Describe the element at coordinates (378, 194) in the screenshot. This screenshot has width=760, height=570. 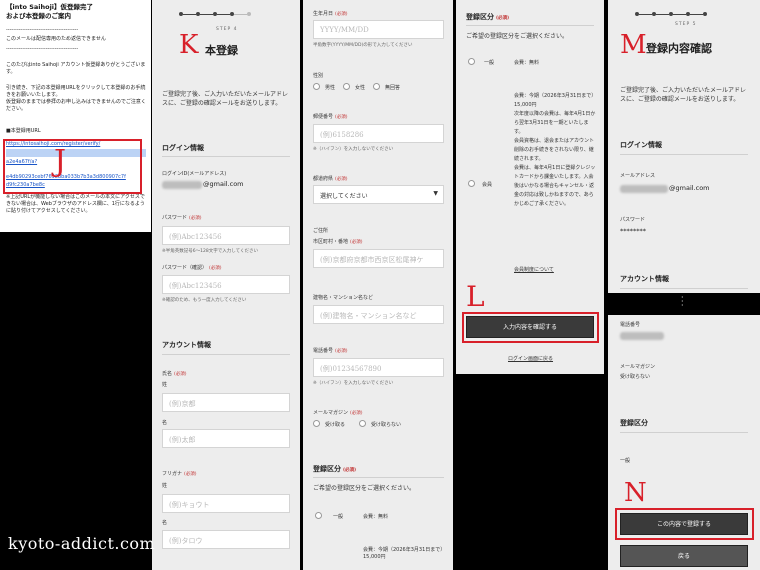
I see `pref-select: 選択してください ▼` at that location.